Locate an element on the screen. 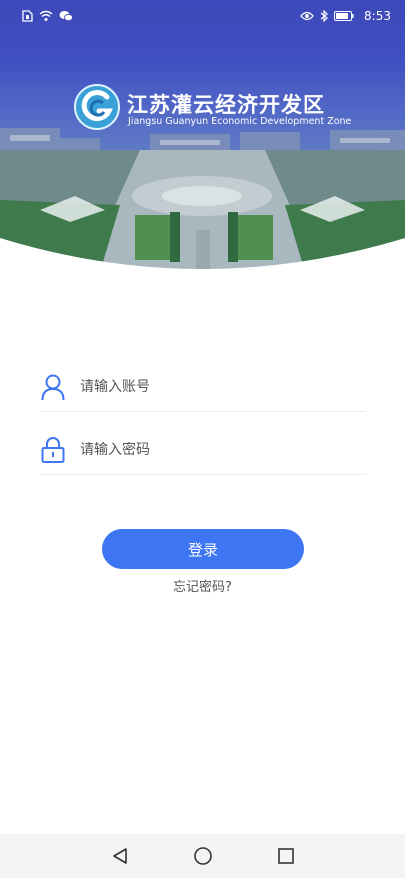 This screenshot has width=405, height=878. bluetooth-icon is located at coordinates (324, 16).